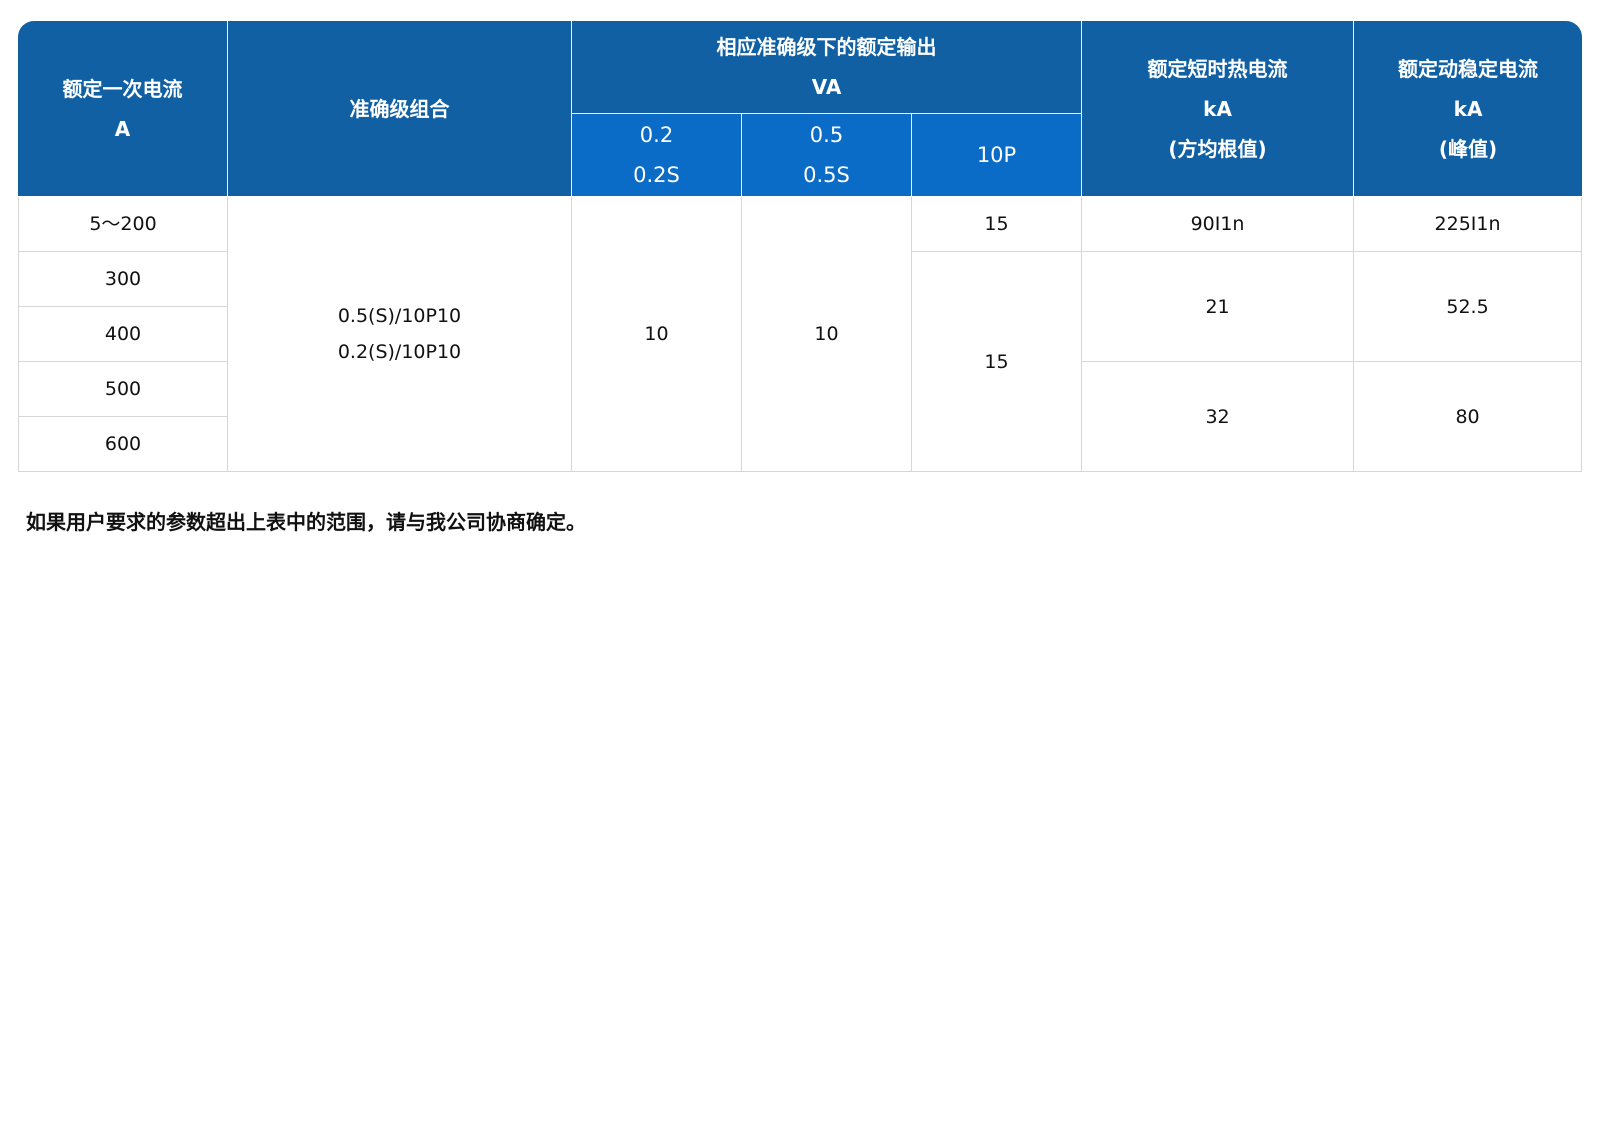 Image resolution: width=1600 pixels, height=1136 pixels. I want to click on header-sub-text: 10P, so click(996, 155).